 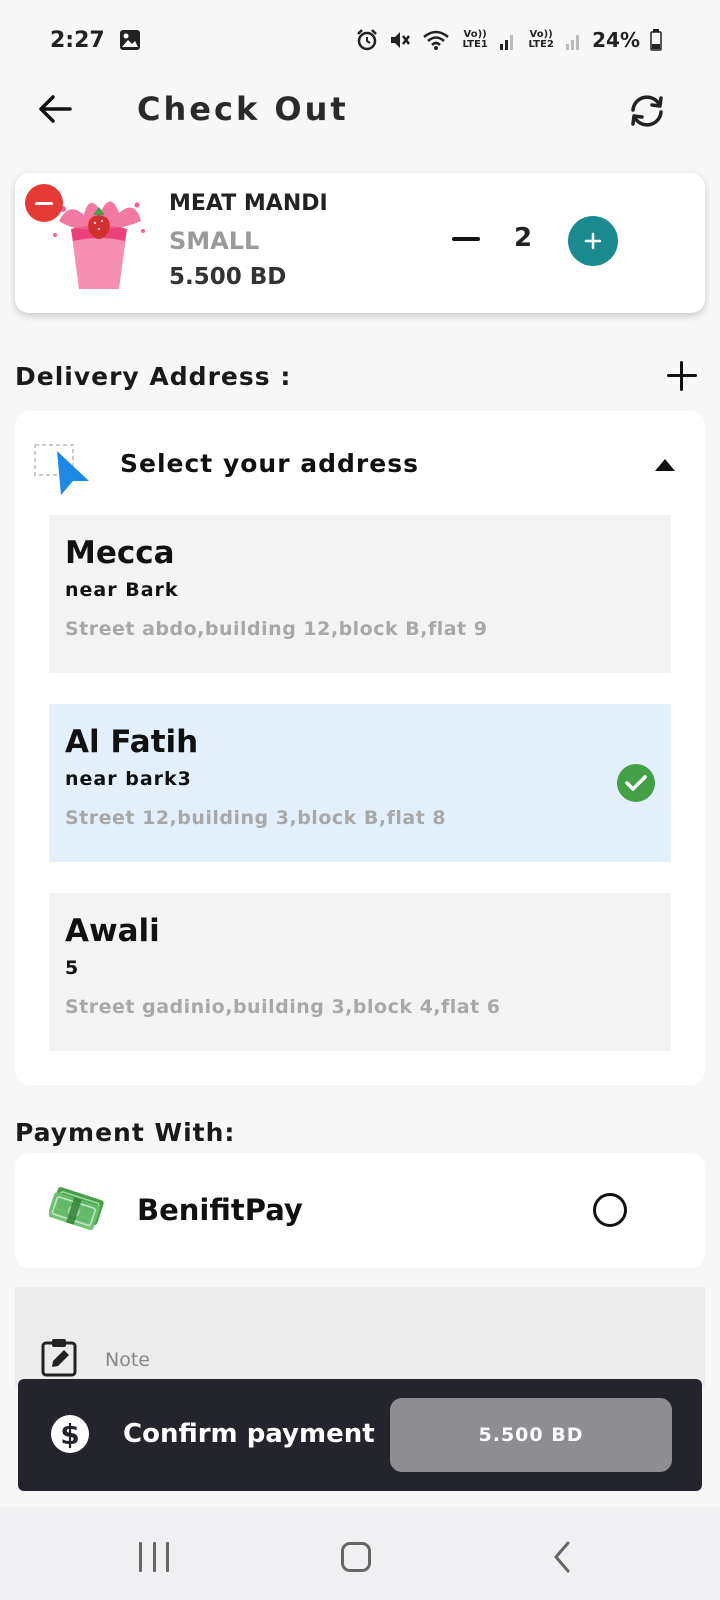 I want to click on product-size: SMALL, so click(x=214, y=241).